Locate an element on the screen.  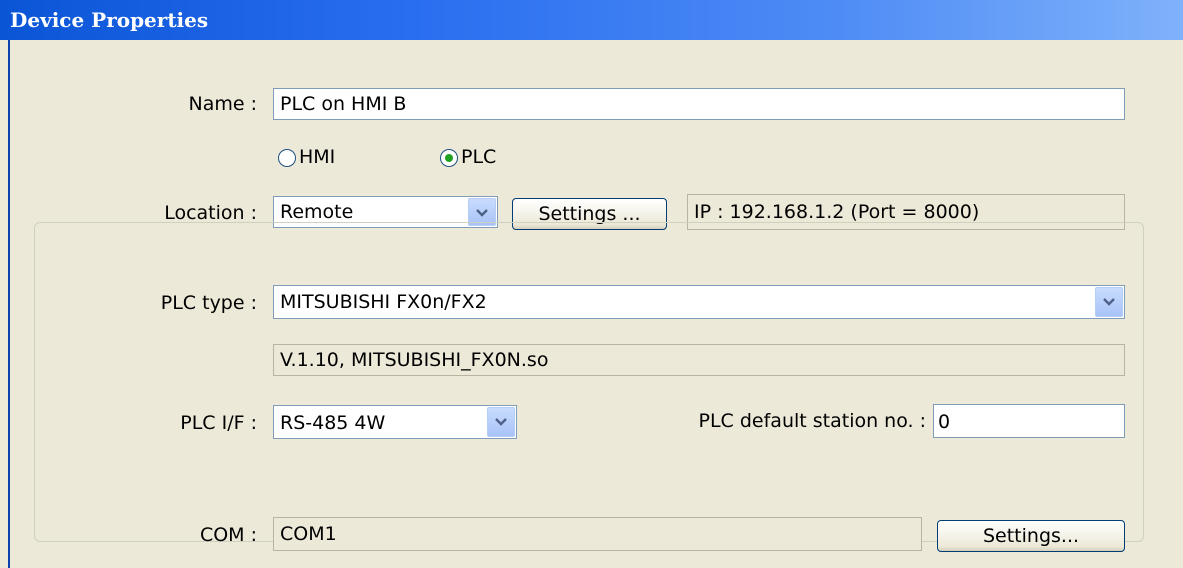
driver-info-field: V.1.10, MITSUBISHI_FX0N.so is located at coordinates (699, 360).